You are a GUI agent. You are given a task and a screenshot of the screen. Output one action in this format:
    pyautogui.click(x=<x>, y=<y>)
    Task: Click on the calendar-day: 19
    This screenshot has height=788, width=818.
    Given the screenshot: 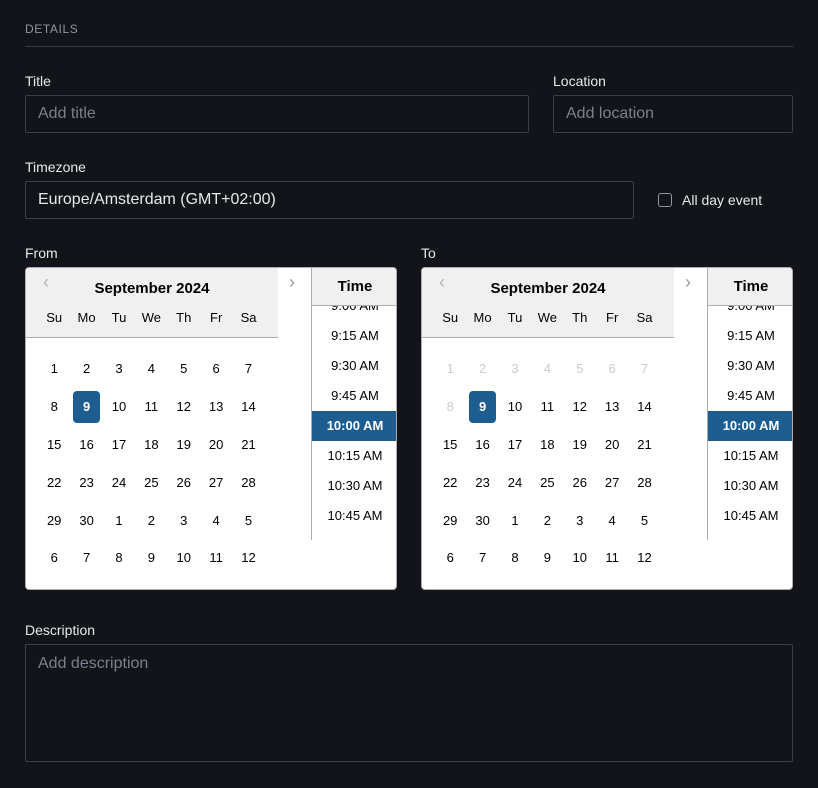 What is the action you would take?
    pyautogui.click(x=184, y=444)
    